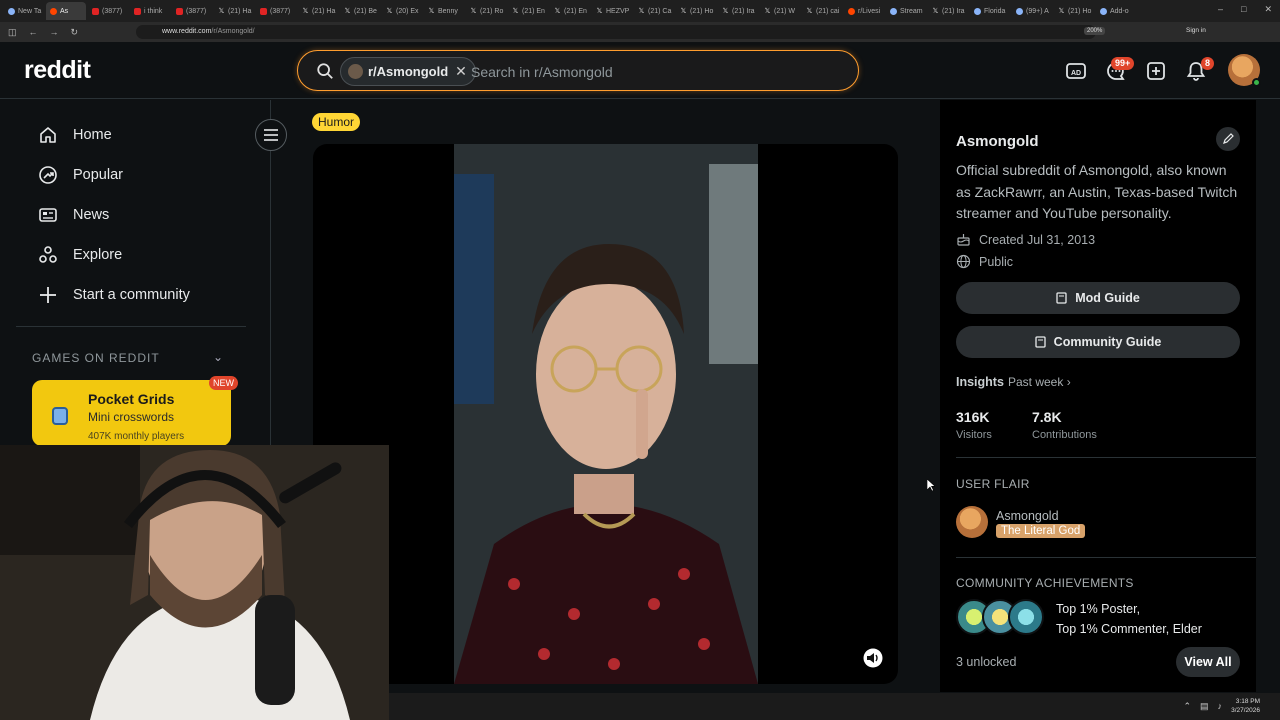  I want to click on achievement-badge-icon, so click(1026, 617).